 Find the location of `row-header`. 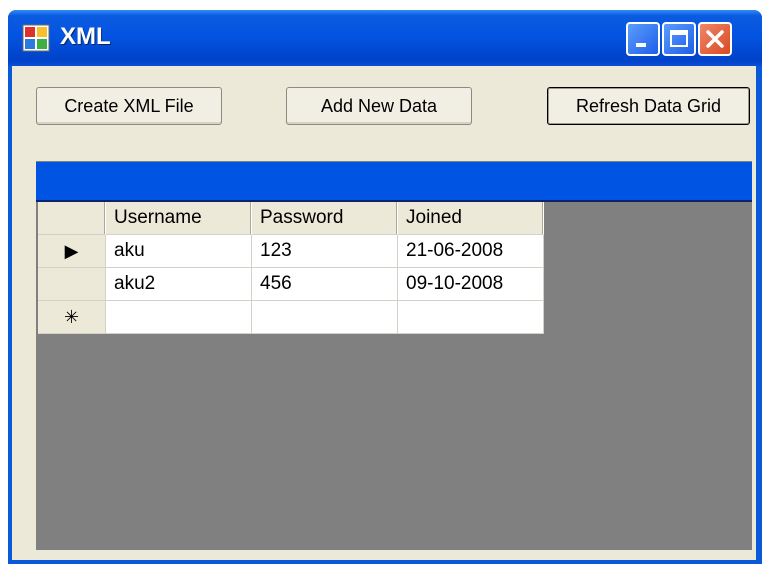

row-header is located at coordinates (72, 284).